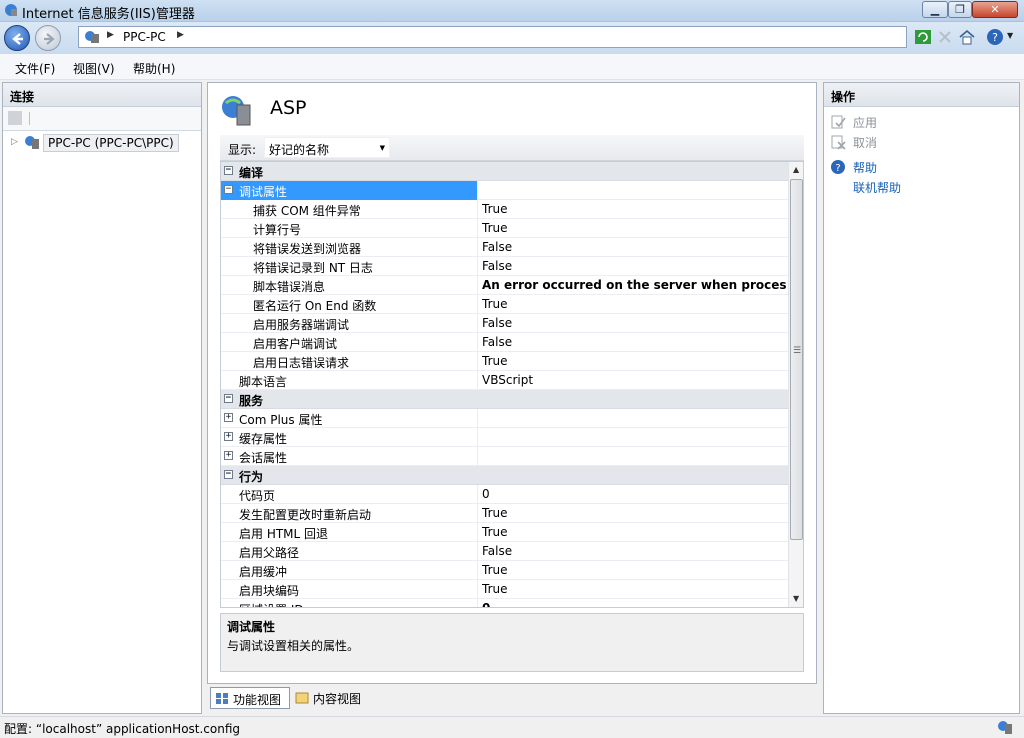 The image size is (1024, 738). What do you see at coordinates (796, 169) in the screenshot?
I see `scroll-up-icon: ▲` at bounding box center [796, 169].